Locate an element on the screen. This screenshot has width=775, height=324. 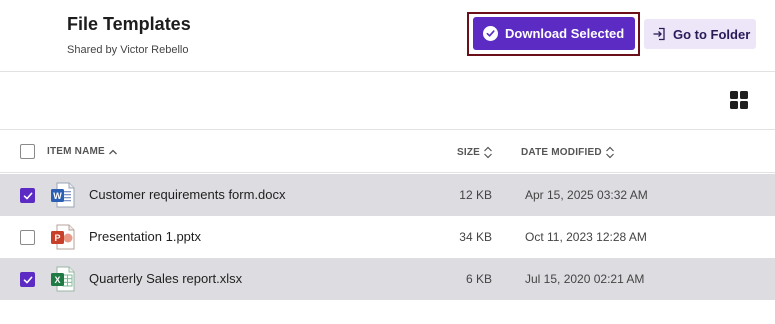
select-all-checkbox is located at coordinates (27, 151).